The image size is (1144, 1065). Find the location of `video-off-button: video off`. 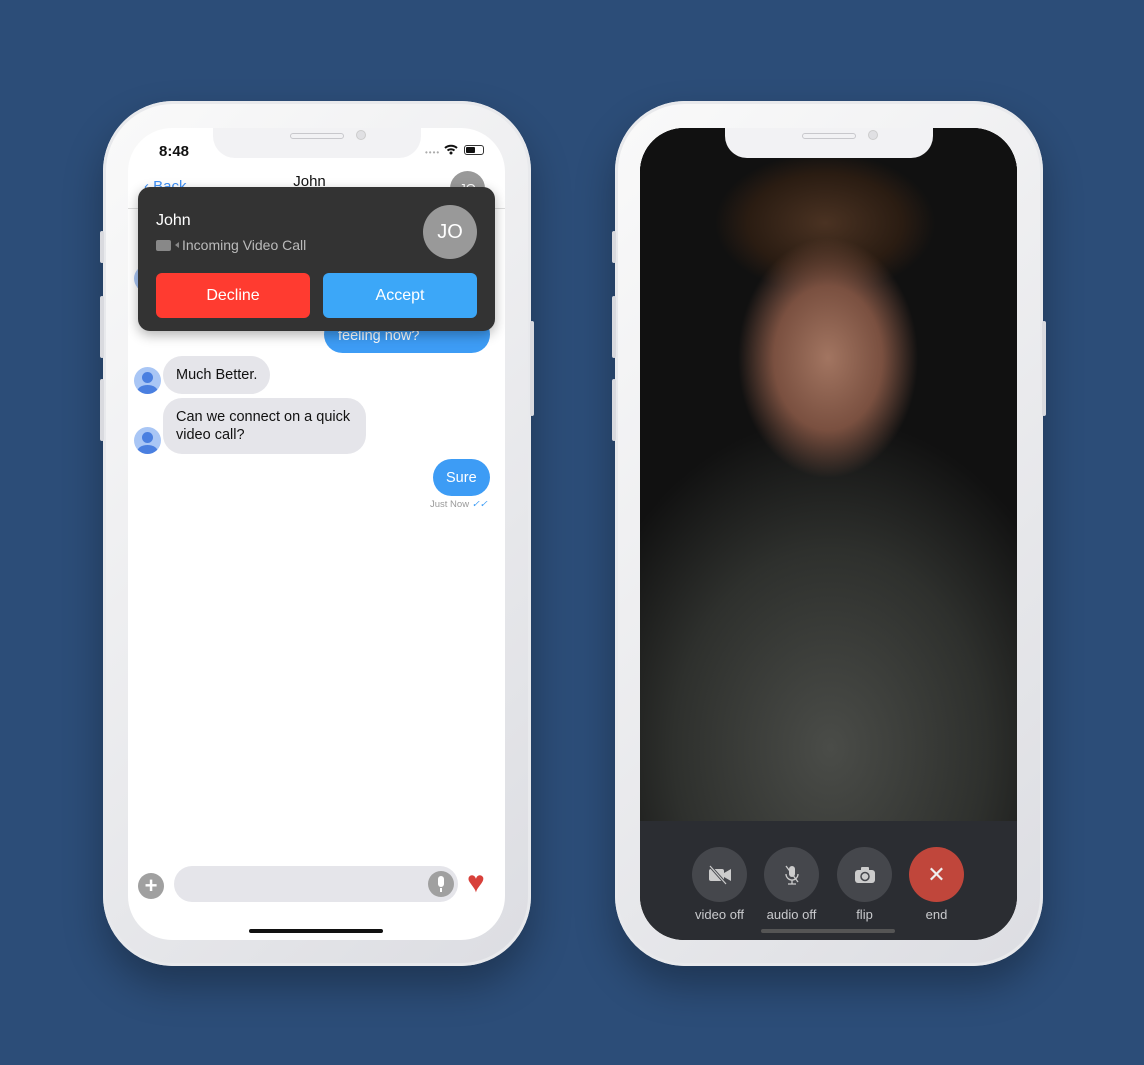

video-off-button: video off is located at coordinates (719, 884).